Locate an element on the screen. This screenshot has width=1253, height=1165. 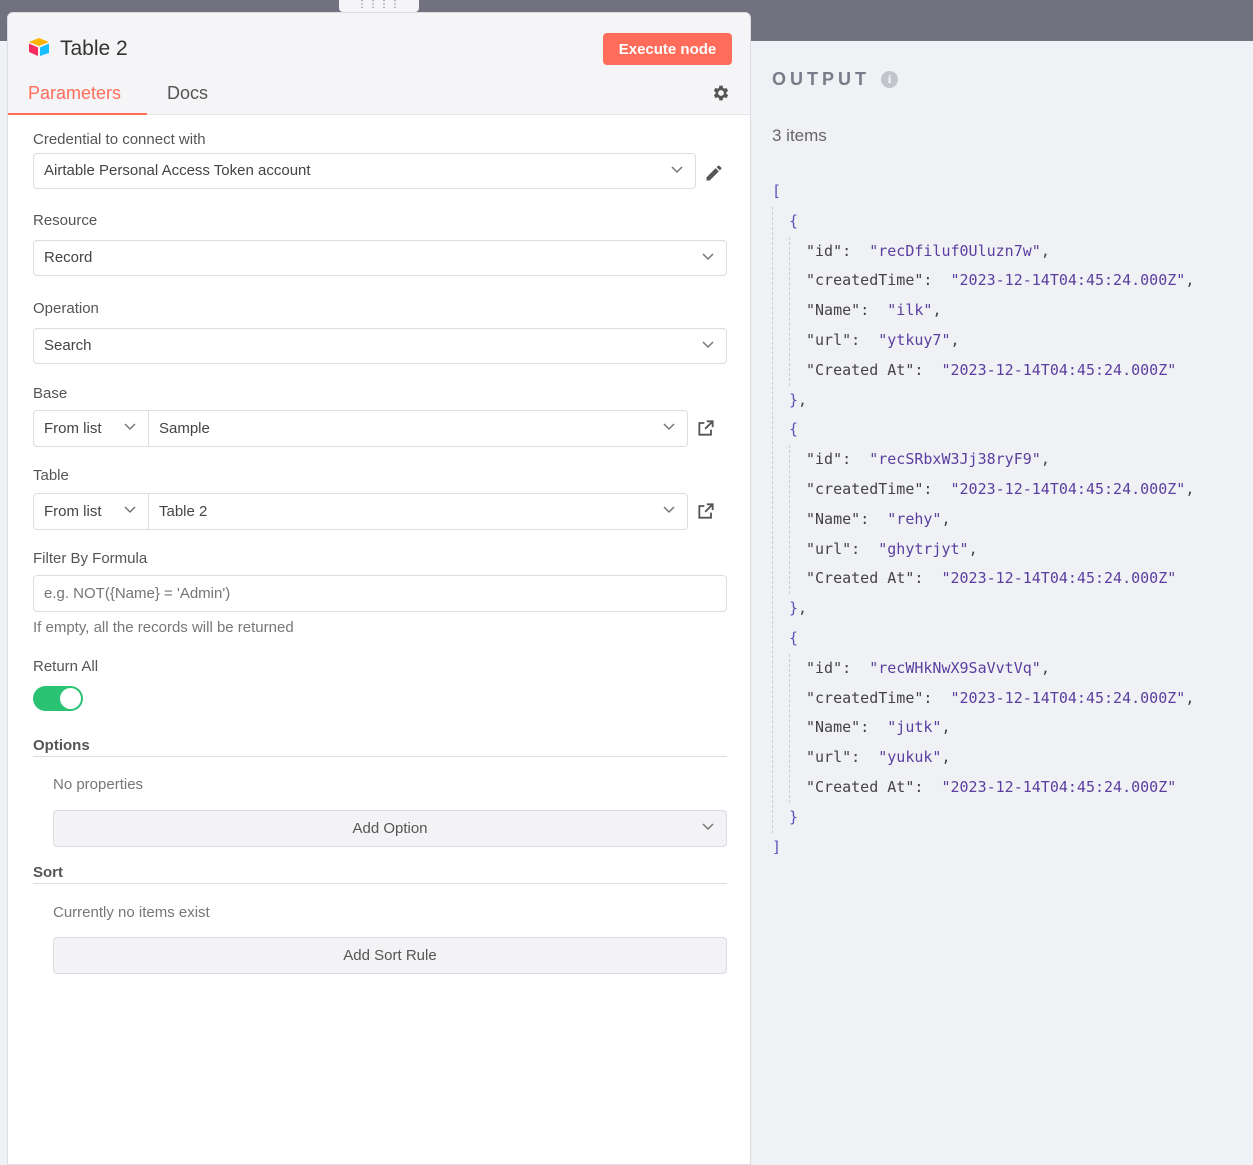
resource-select: Record is located at coordinates (380, 258).